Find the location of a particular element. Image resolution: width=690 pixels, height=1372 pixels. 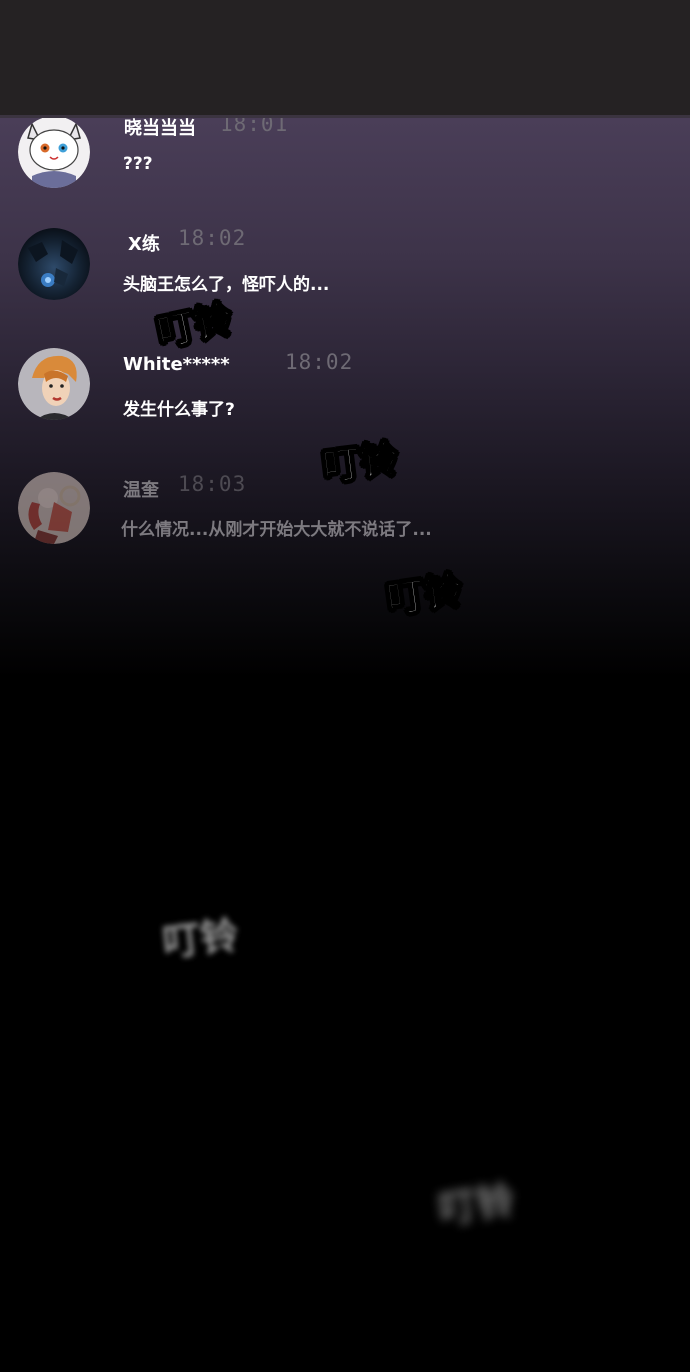

message-text: 发生什么事了? is located at coordinates (179, 410).